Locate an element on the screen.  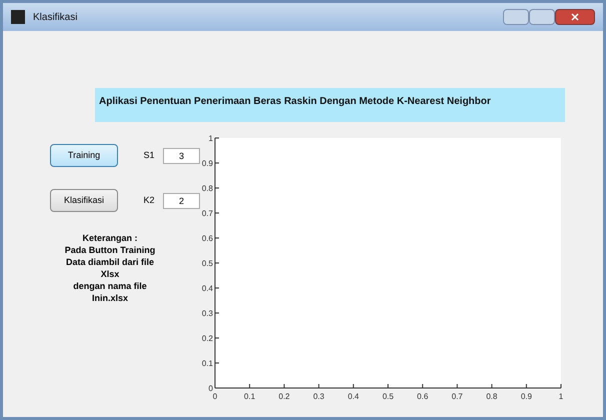
note-text: dengan nama file is located at coordinates (110, 286).